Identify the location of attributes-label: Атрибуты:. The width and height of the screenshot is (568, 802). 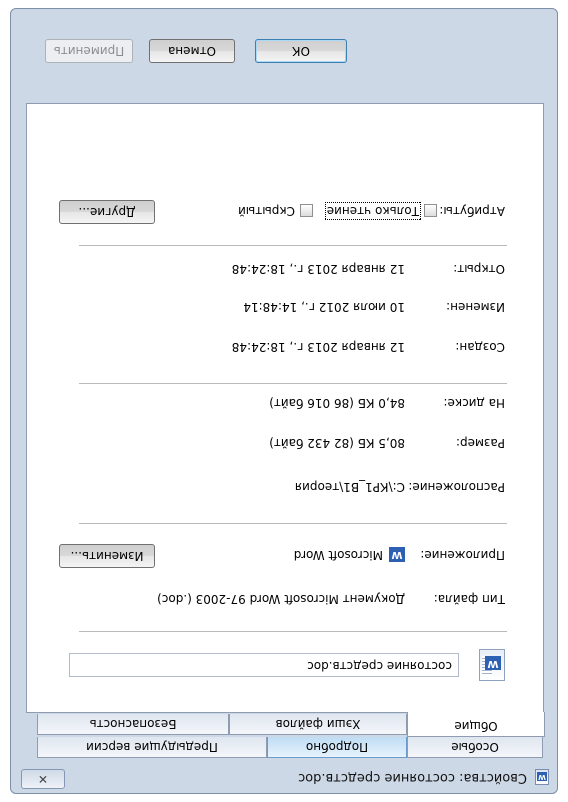
(472, 211).